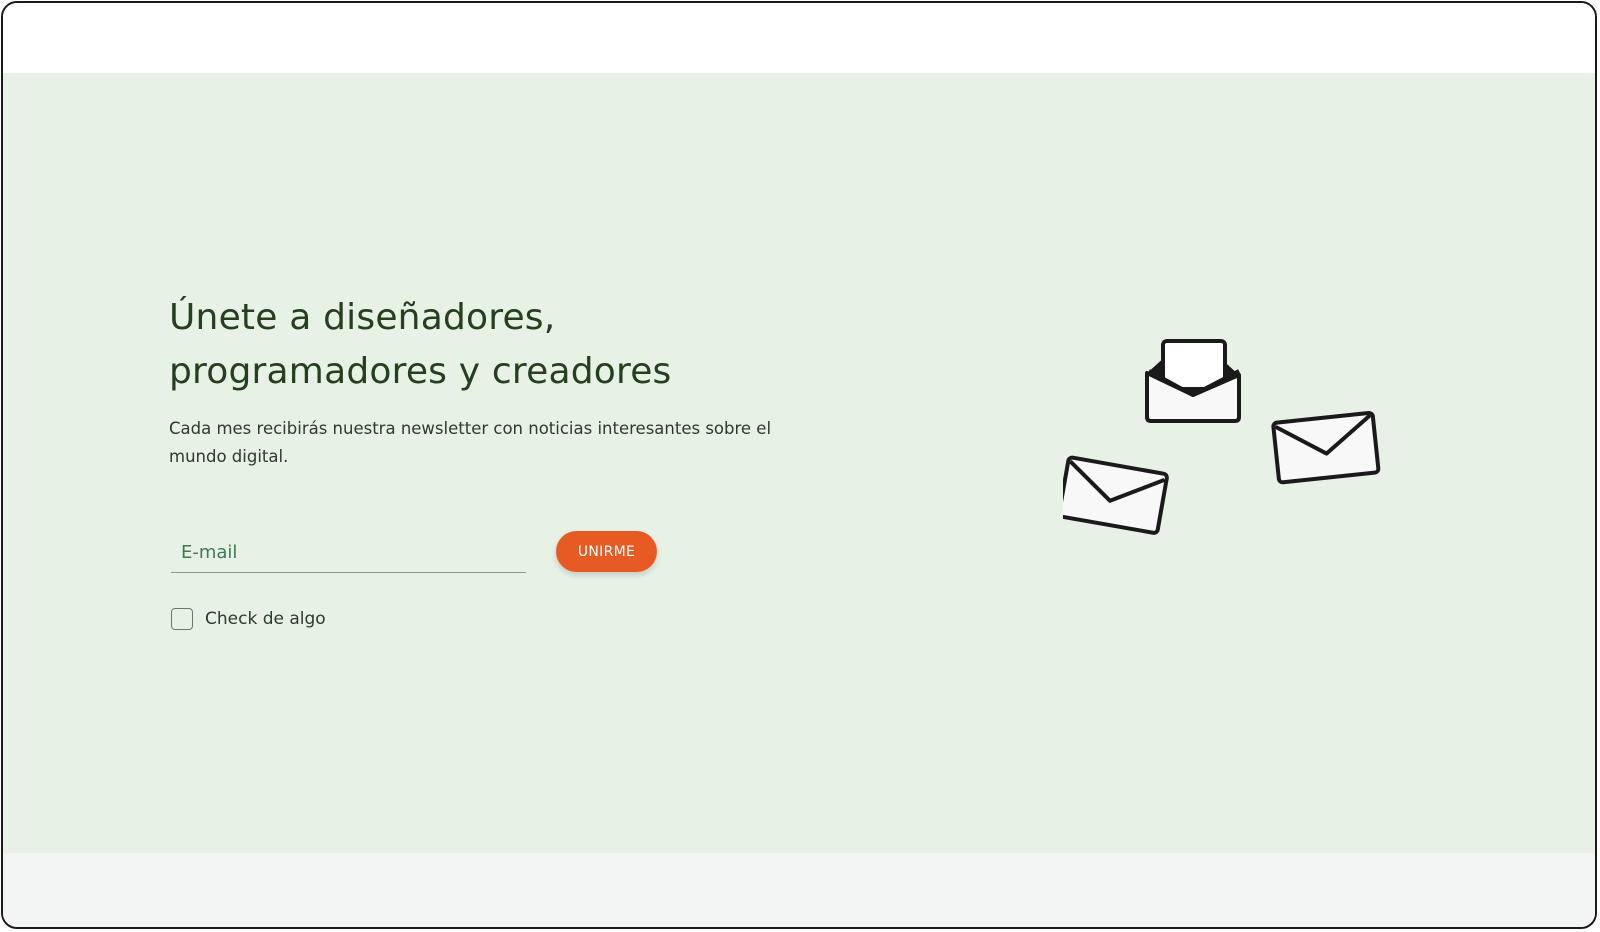 This screenshot has height=932, width=1600. I want to click on envelopes-illustration, so click(1225, 438).